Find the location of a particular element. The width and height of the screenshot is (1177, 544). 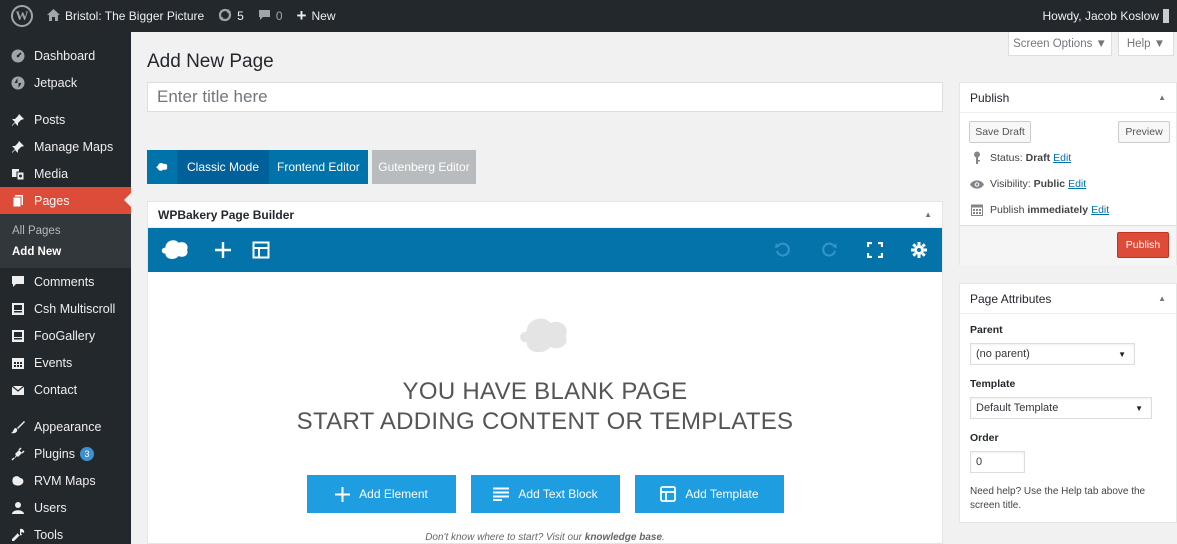

template-icon is located at coordinates (668, 494).